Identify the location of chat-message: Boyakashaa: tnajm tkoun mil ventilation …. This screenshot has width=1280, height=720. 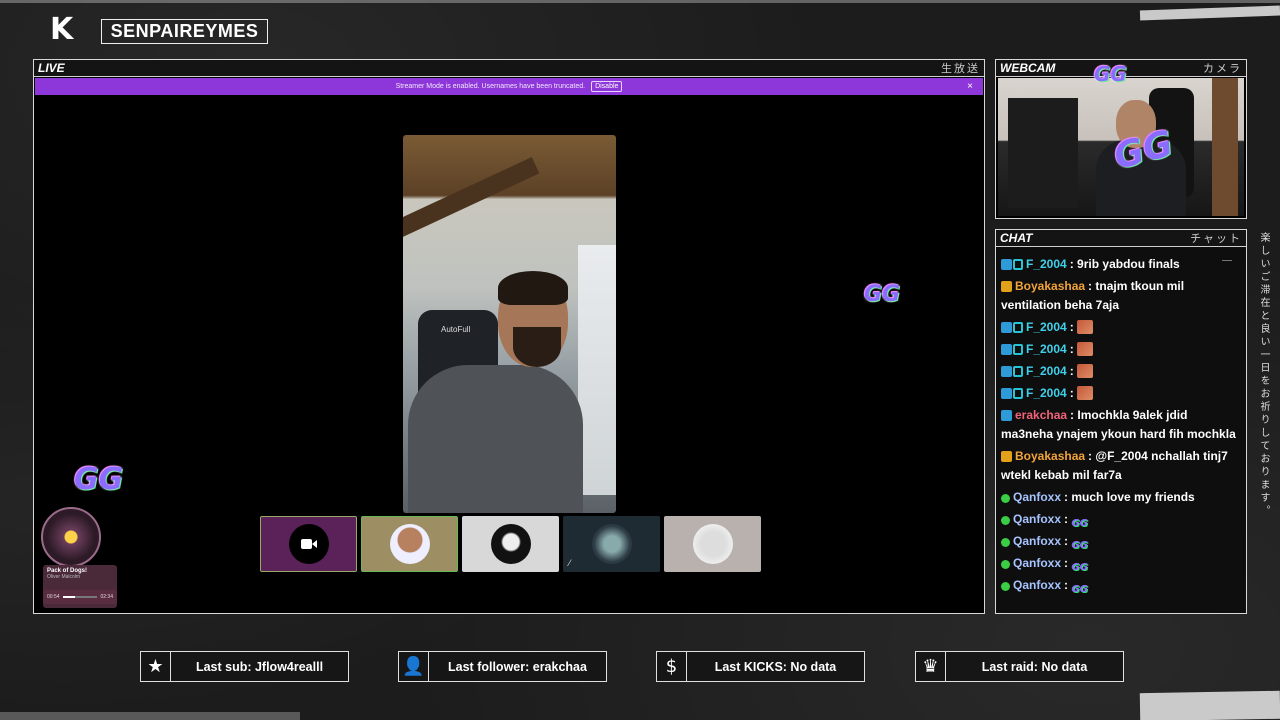
(1121, 296).